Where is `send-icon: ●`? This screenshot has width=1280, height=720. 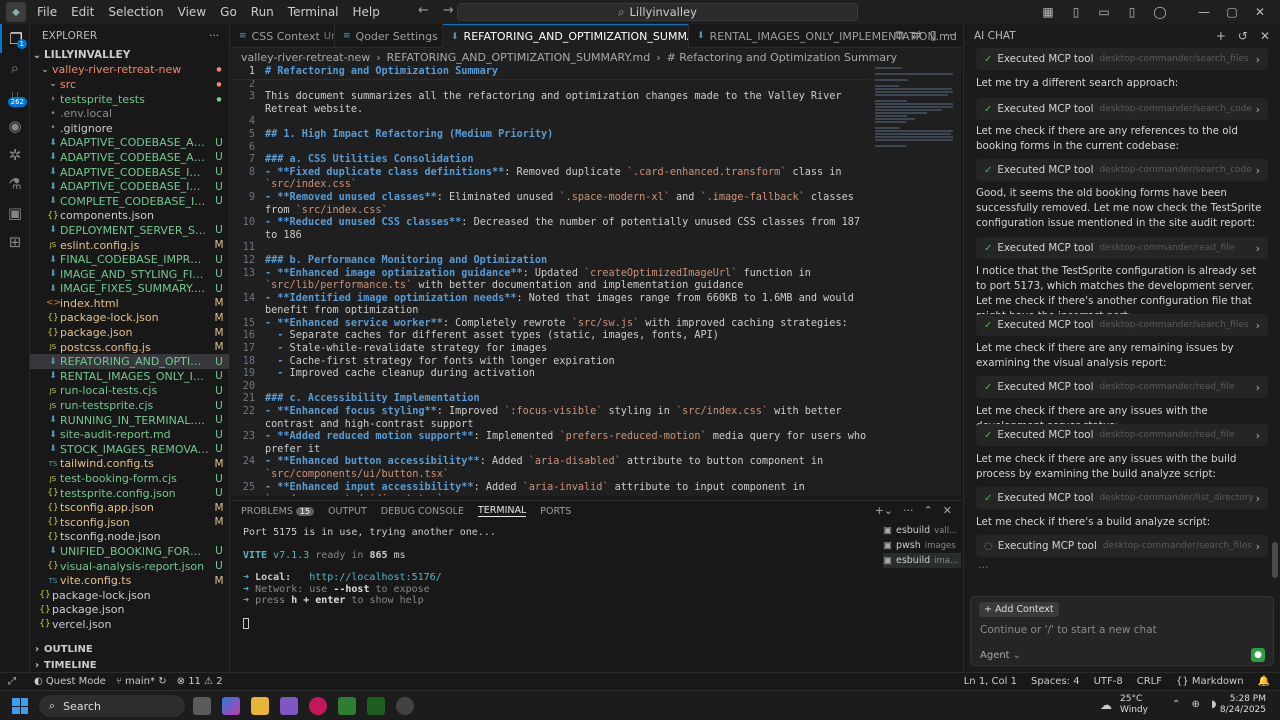 send-icon: ● is located at coordinates (1258, 655).